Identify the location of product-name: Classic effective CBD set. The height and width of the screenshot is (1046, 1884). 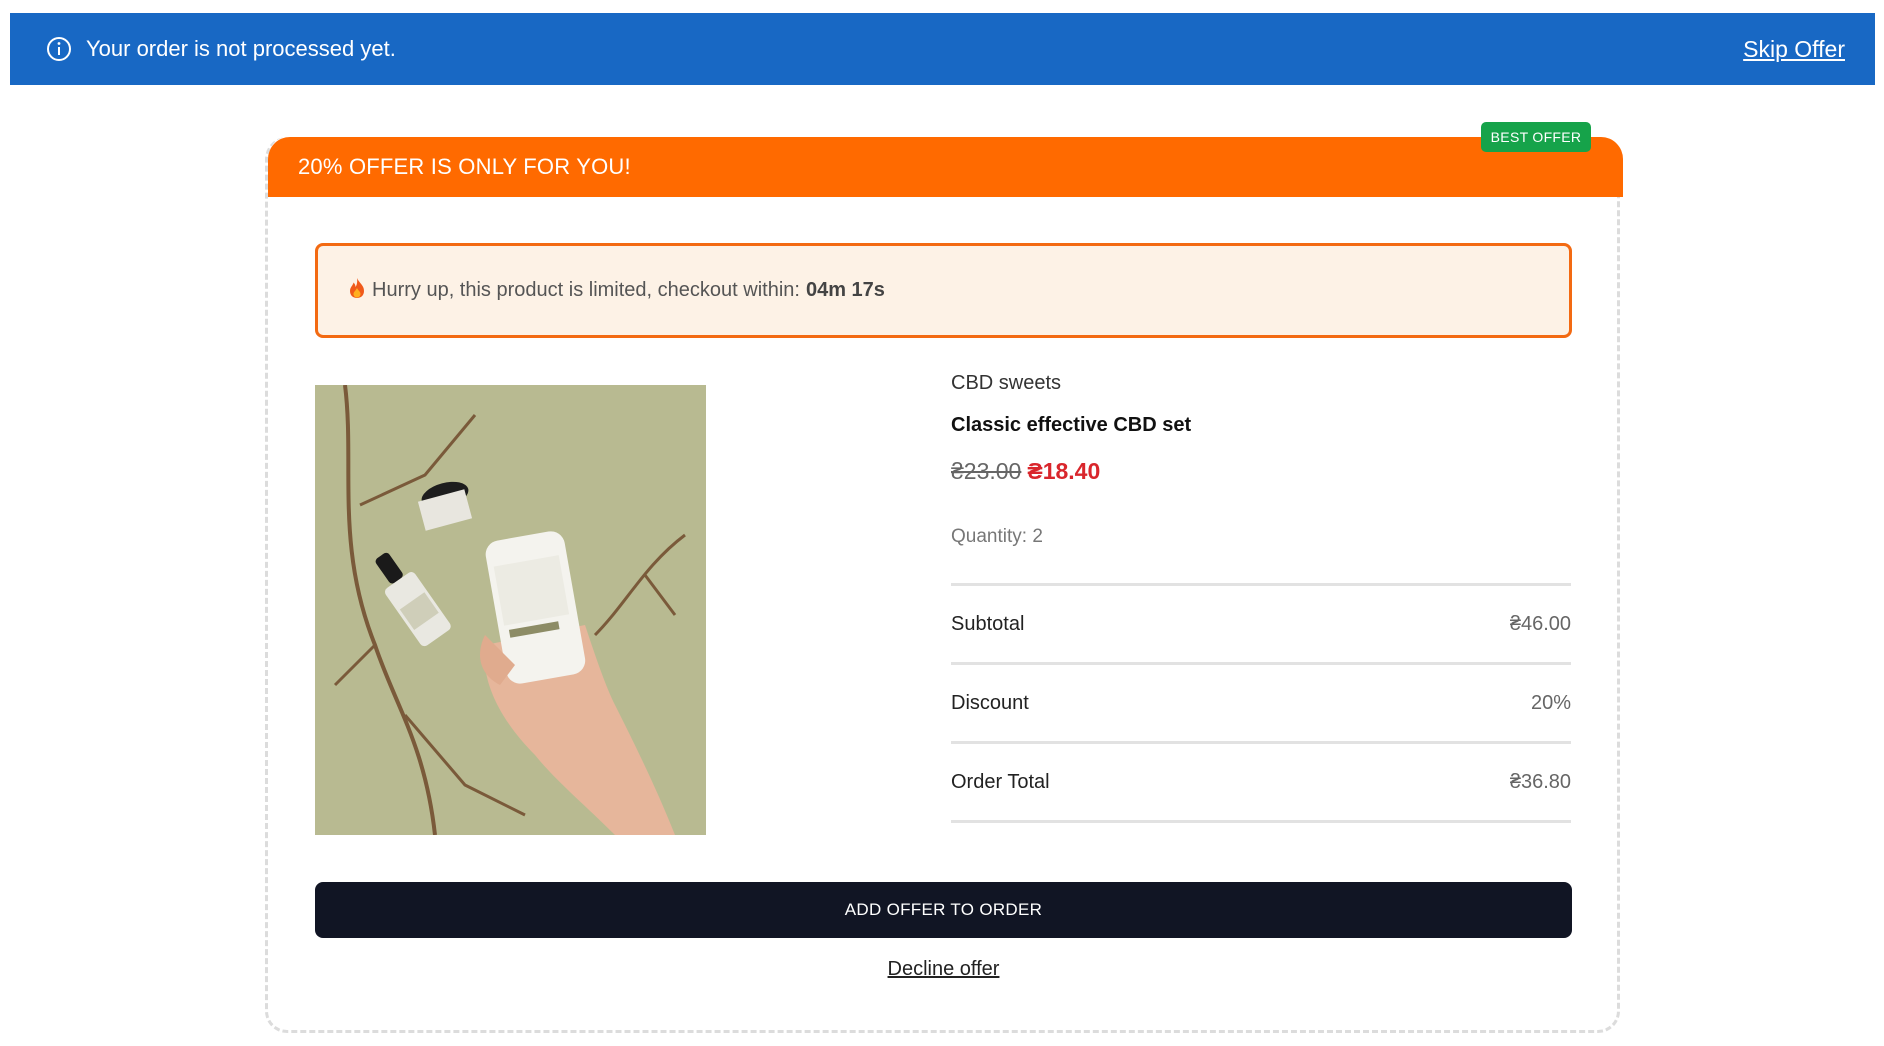
(1071, 425).